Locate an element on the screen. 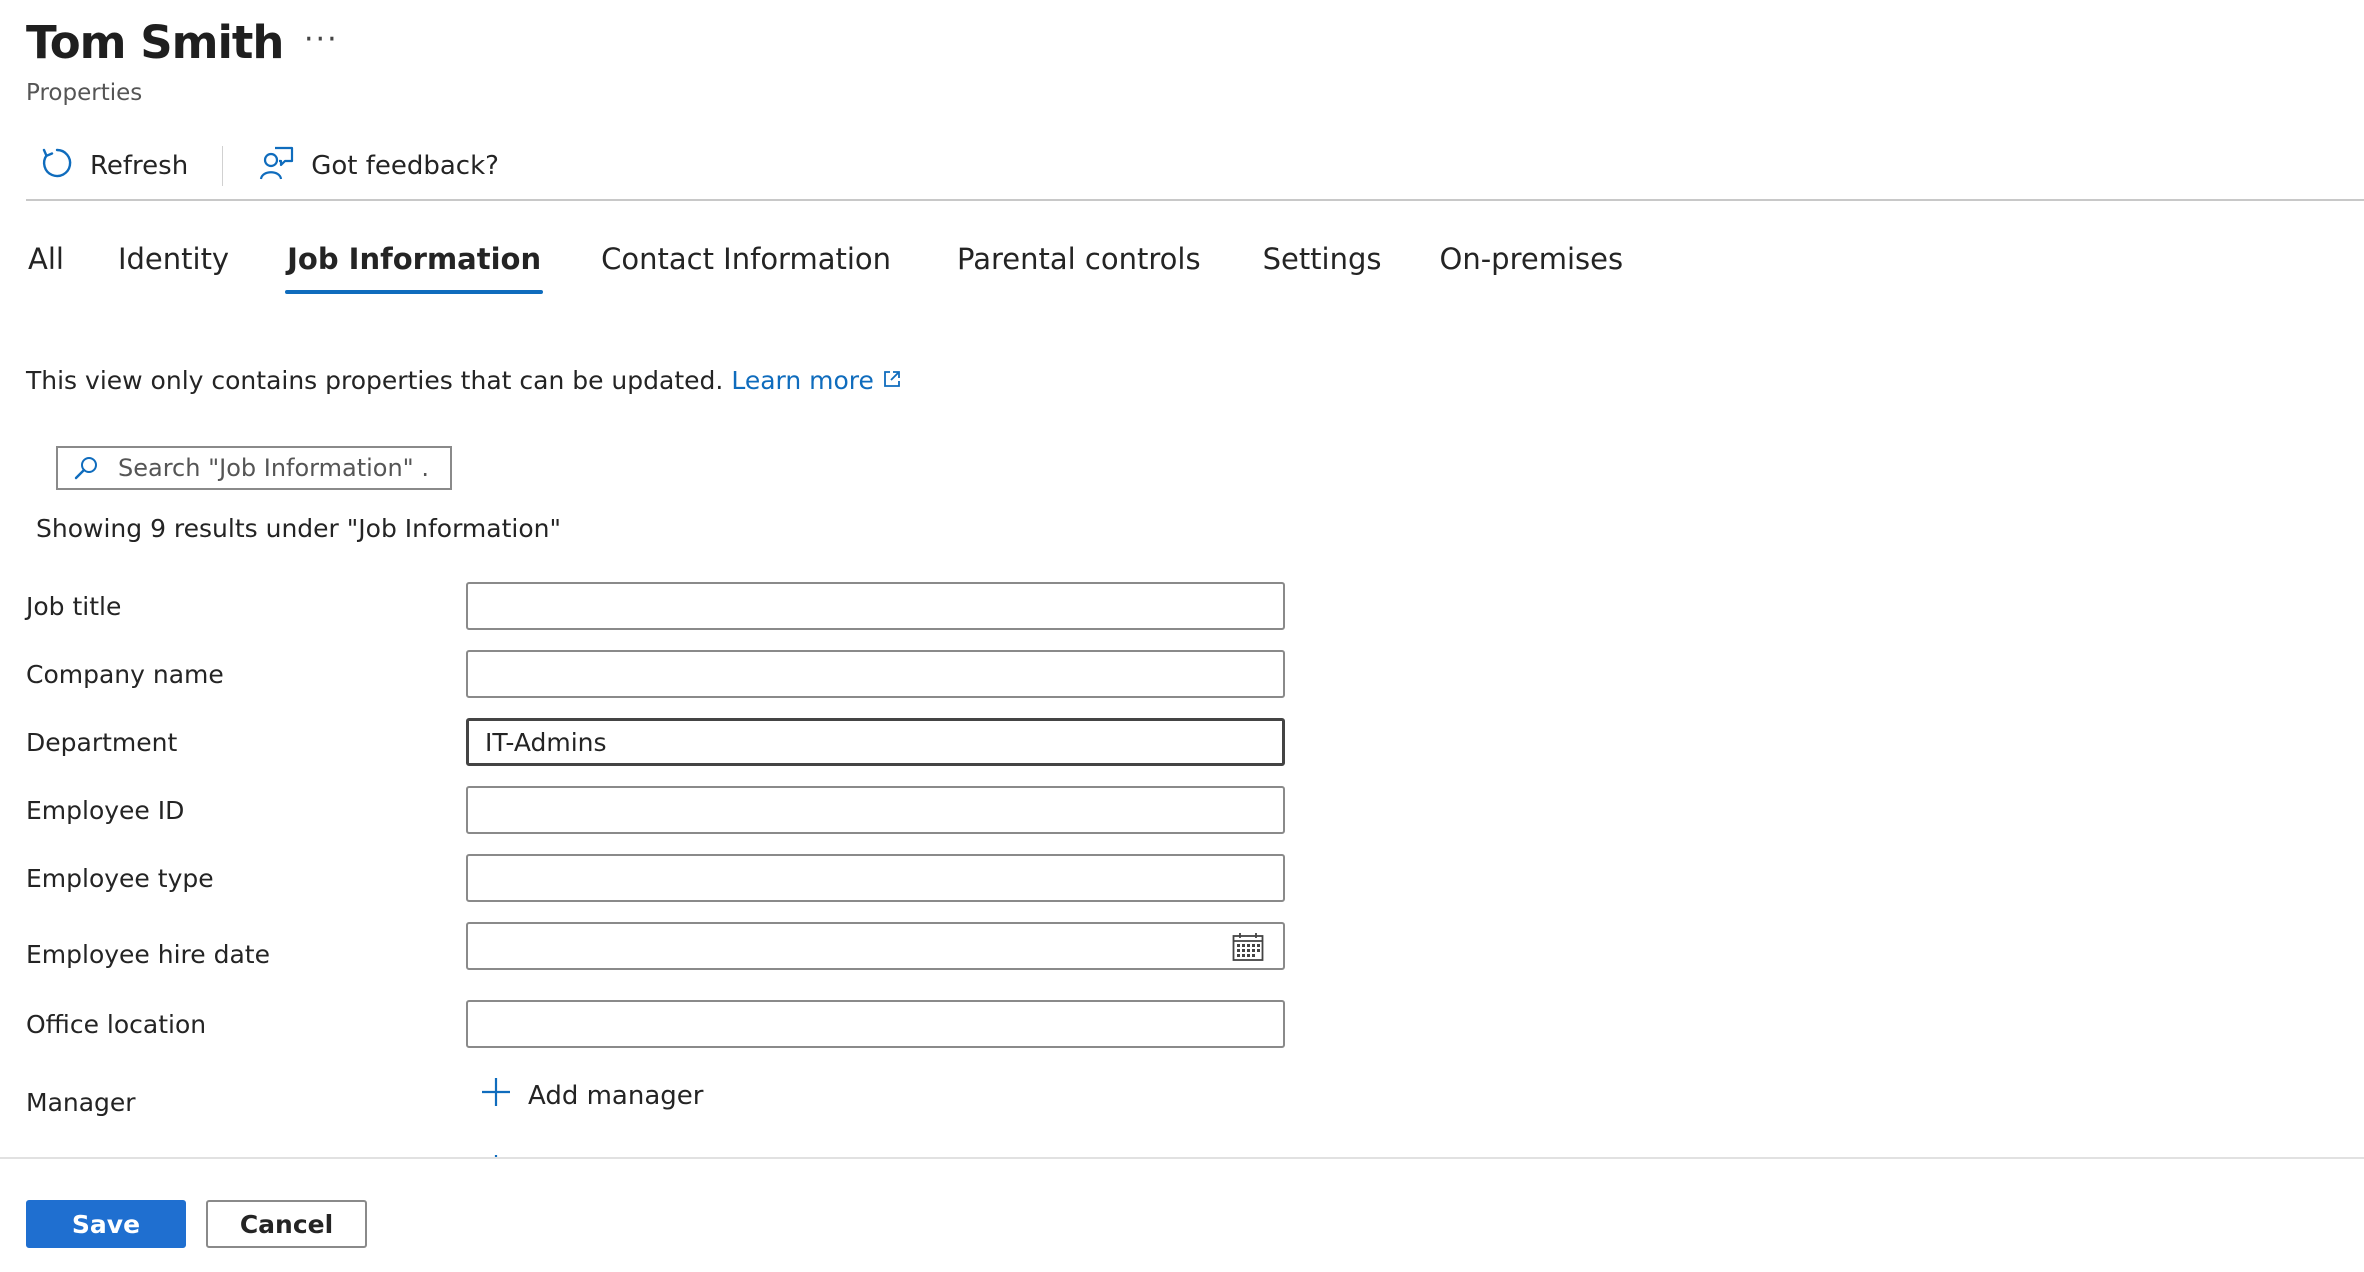 This screenshot has height=1272, width=2364. employee-id-input is located at coordinates (875, 810).